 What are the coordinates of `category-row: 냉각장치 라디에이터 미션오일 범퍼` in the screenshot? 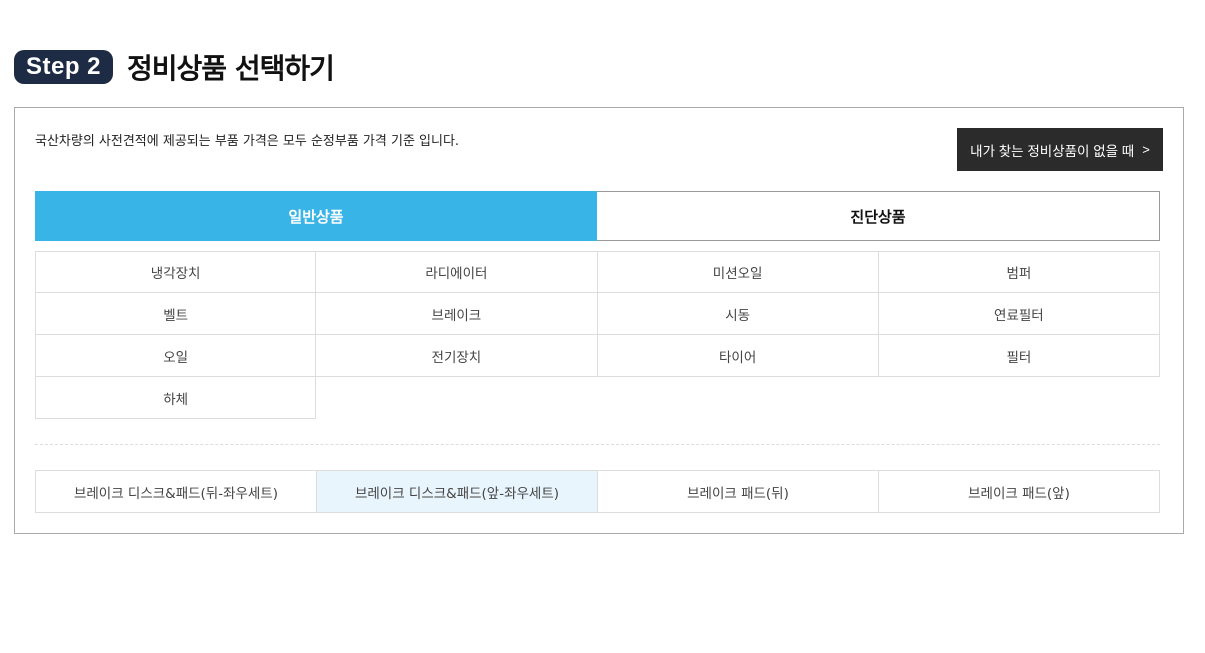 It's located at (597, 272).